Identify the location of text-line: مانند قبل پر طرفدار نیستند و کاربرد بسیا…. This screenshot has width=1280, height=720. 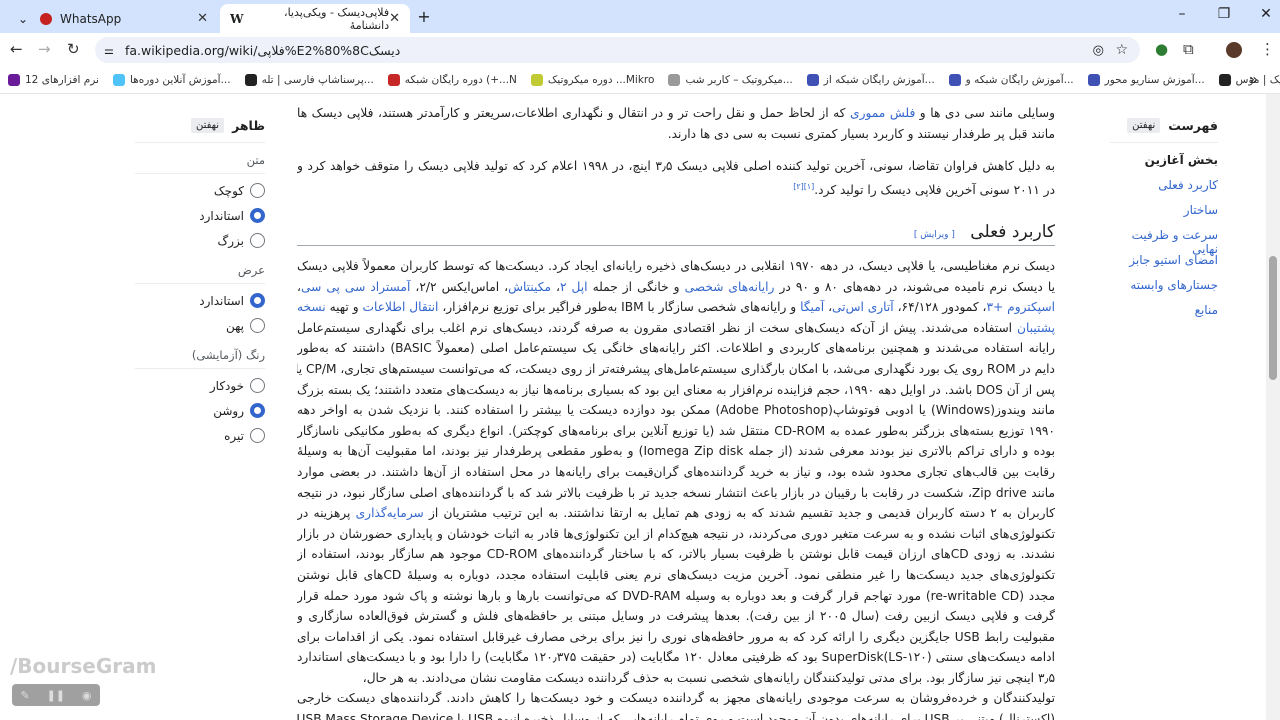
(676, 134).